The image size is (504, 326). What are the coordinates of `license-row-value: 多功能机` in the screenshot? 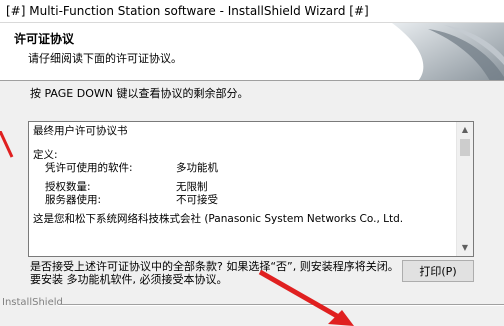 It's located at (197, 168).